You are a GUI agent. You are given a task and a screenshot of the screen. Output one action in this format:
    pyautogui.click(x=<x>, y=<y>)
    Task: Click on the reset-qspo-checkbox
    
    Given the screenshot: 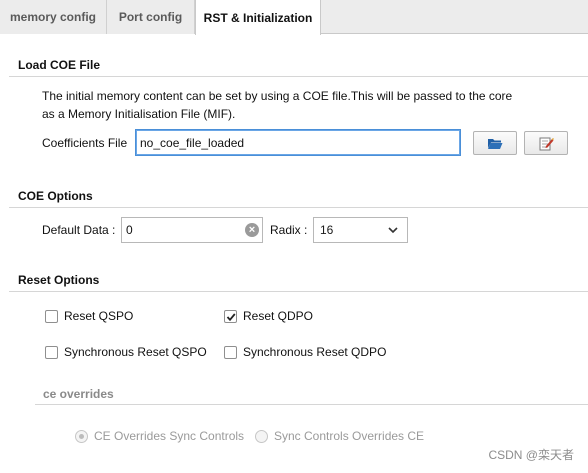 What is the action you would take?
    pyautogui.click(x=51, y=316)
    